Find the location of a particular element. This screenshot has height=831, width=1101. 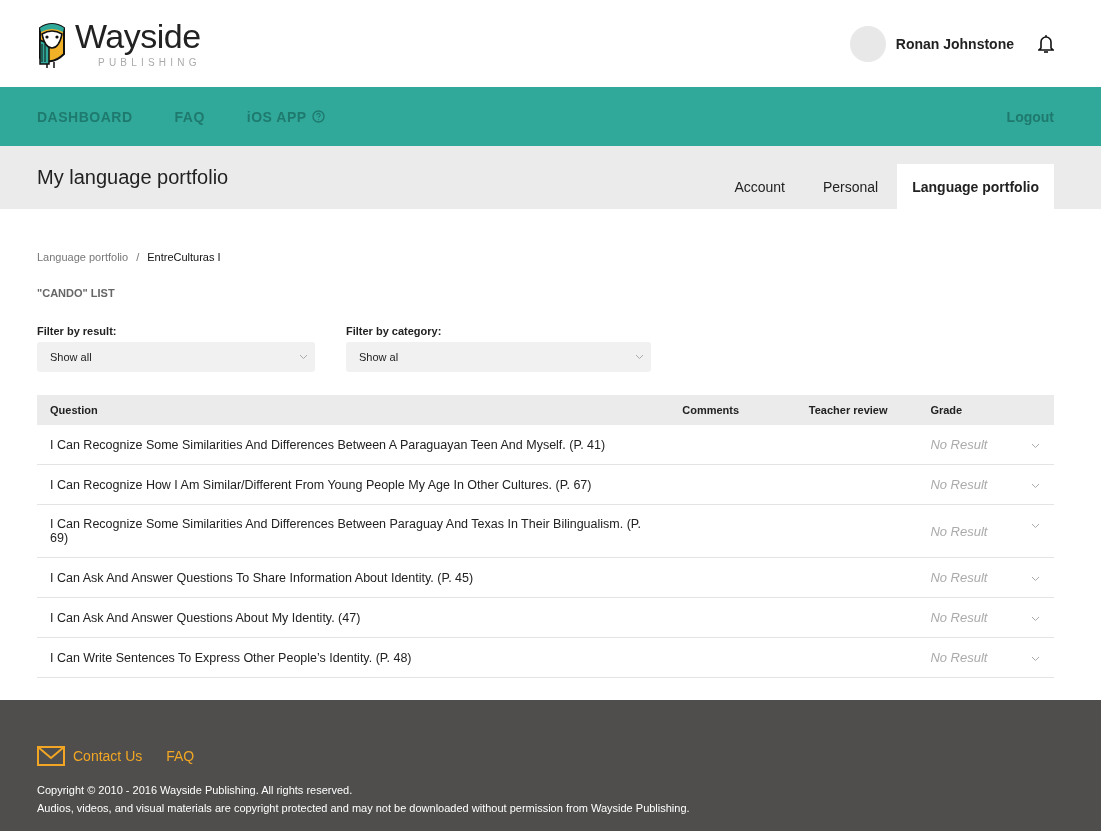

question-text: I Can Ask And Answer Questions To Share Information About Identity. (P. 45) is located at coordinates (262, 577).